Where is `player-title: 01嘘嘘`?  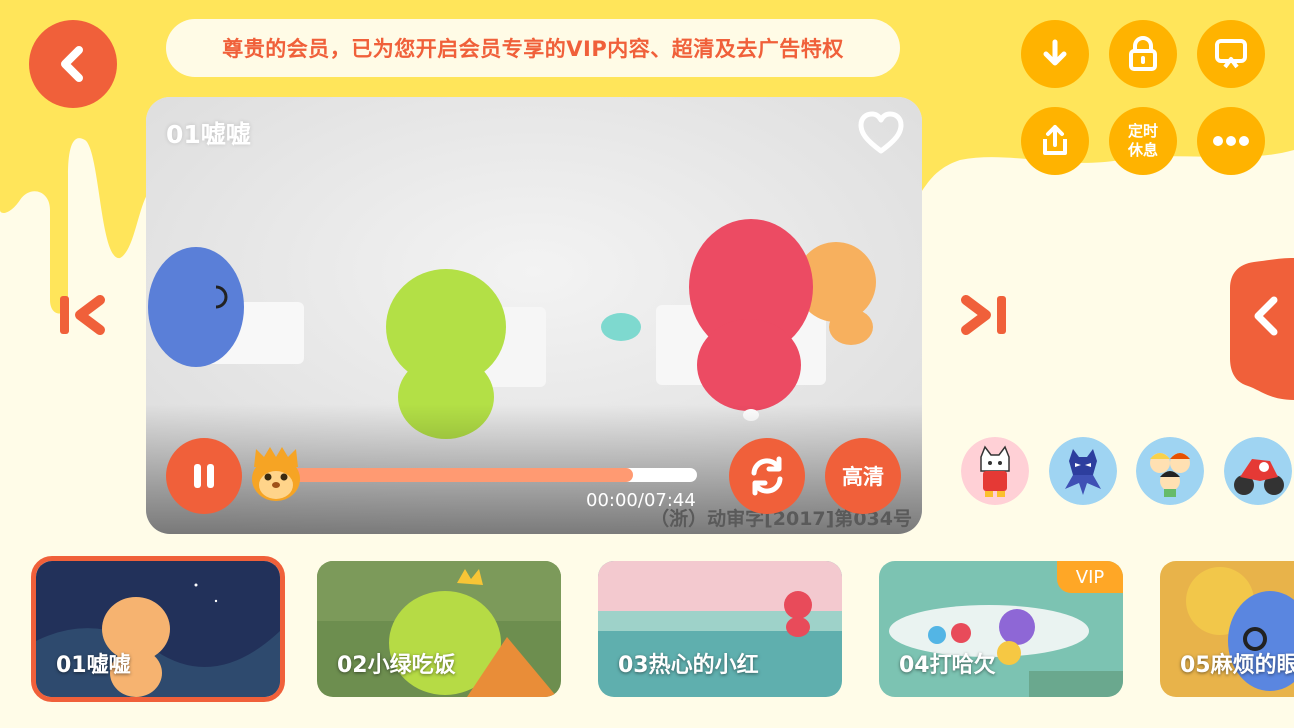
player-title: 01嘘嘘 is located at coordinates (208, 134).